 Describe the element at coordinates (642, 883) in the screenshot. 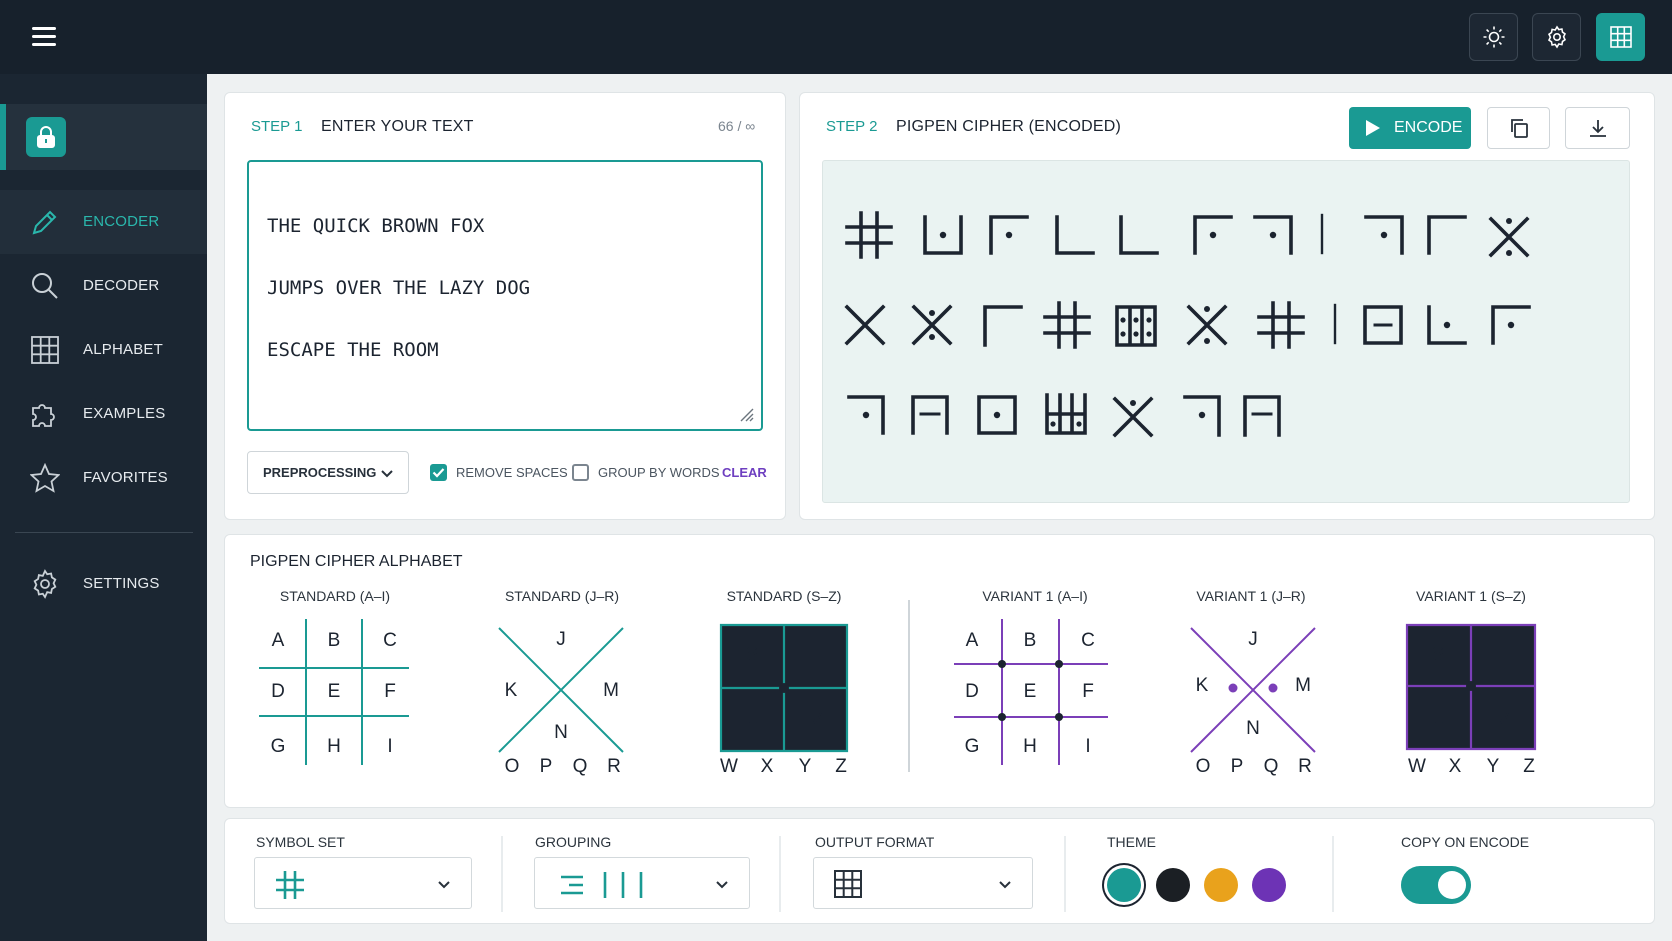

I see `grouping-select` at that location.